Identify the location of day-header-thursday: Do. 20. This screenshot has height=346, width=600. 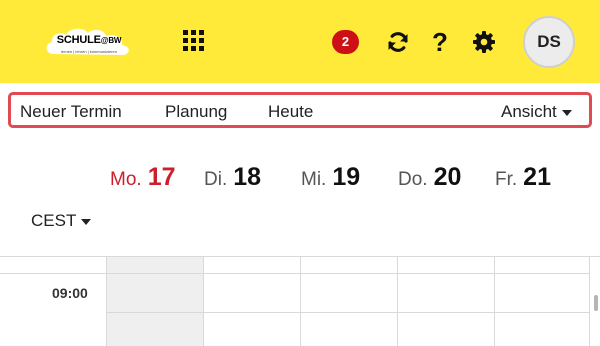
(429, 177).